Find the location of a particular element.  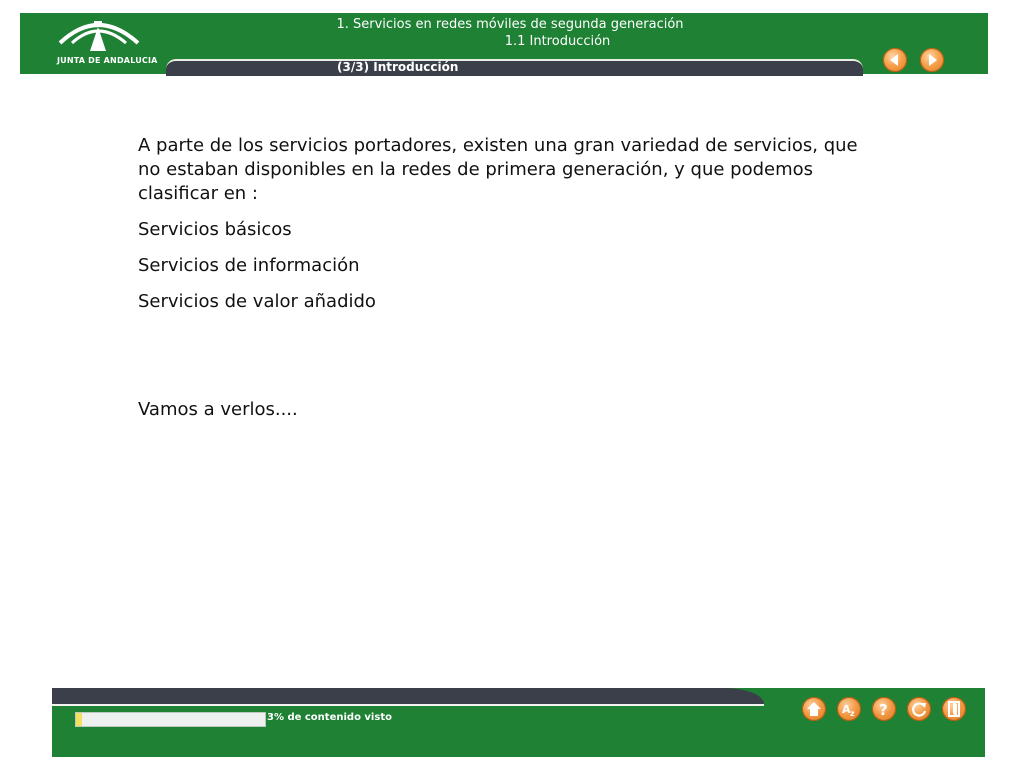

arrow-left-icon is located at coordinates (894, 60).